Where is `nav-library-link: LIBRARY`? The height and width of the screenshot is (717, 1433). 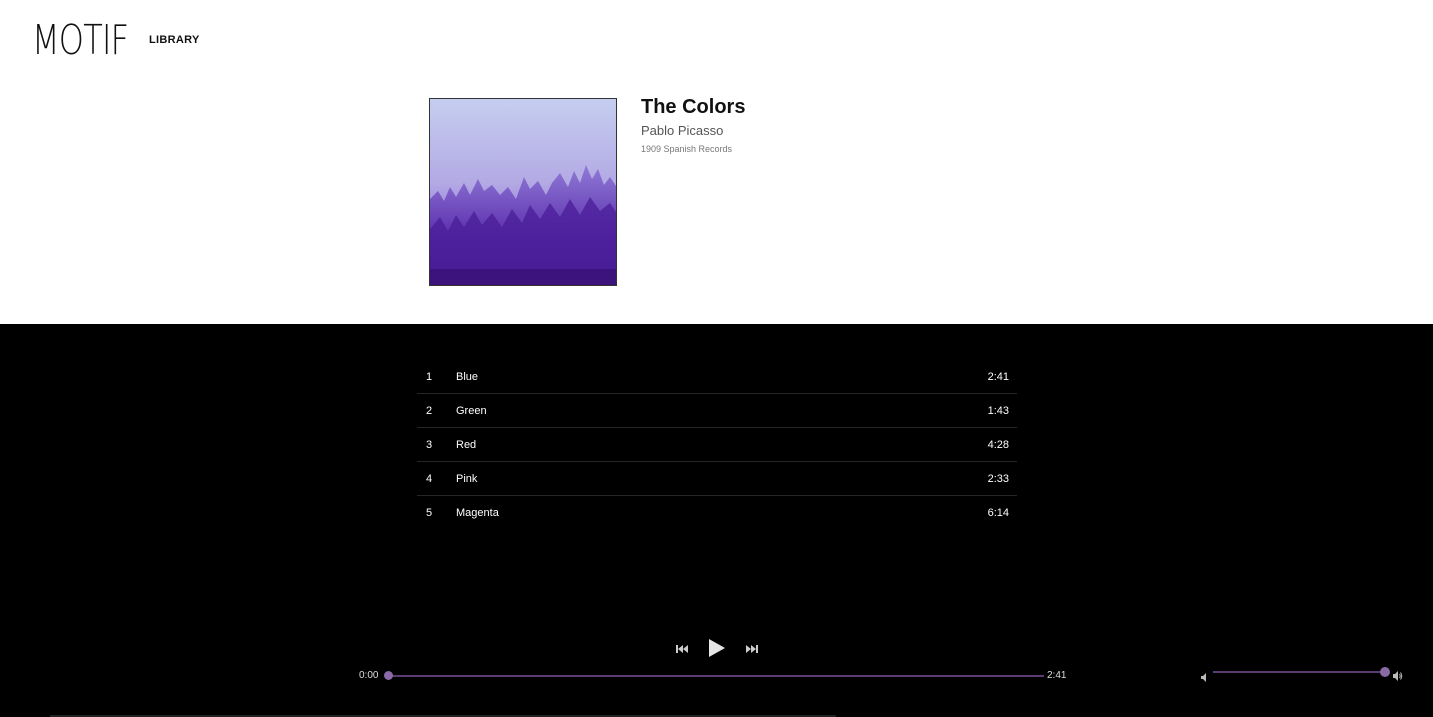
nav-library-link: LIBRARY is located at coordinates (174, 40).